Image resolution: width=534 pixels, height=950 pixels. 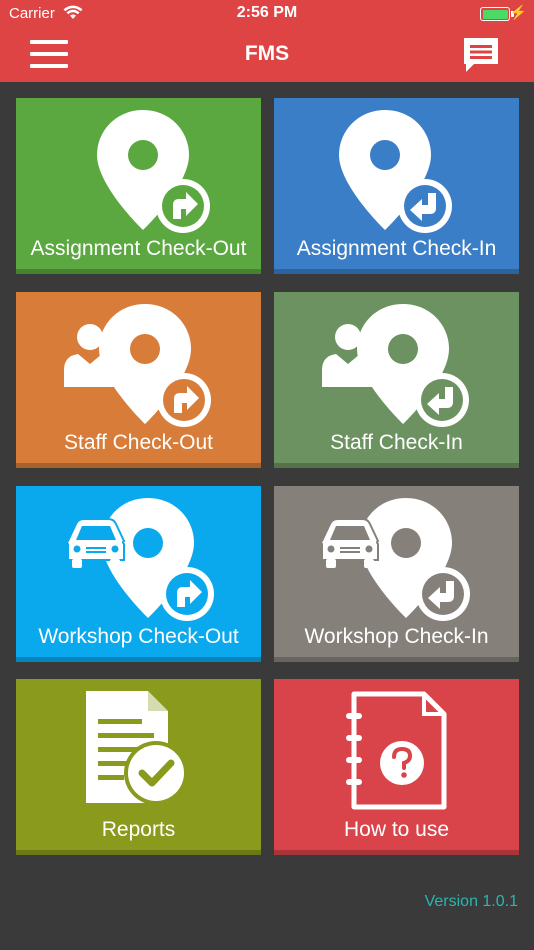 What do you see at coordinates (396, 829) in the screenshot?
I see `tile-label: How to use` at bounding box center [396, 829].